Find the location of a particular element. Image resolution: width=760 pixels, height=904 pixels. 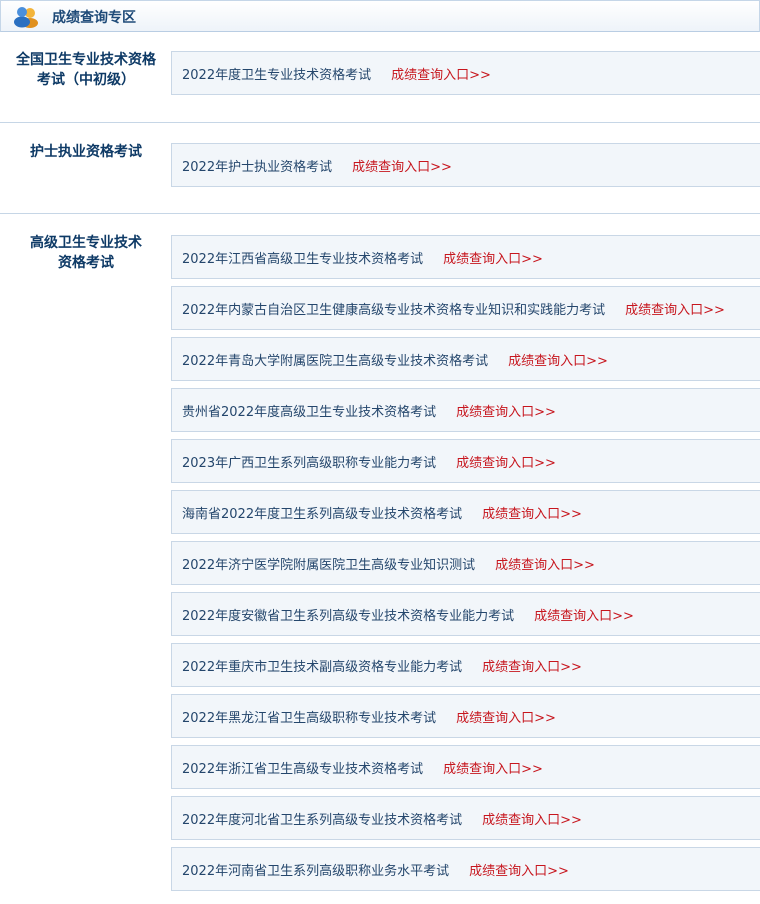

list-item: 2022年度安徽省卫生系列高级专业技术资格专业能力考试 成绩查询入口>> is located at coordinates (465, 614).